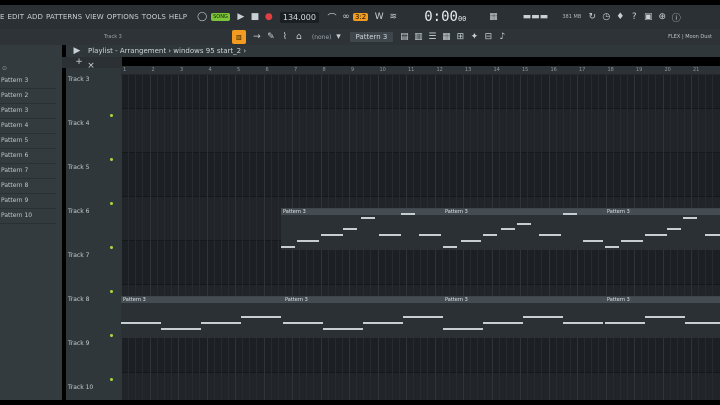 Image resolution: width=720 pixels, height=405 pixels. Describe the element at coordinates (269, 17) in the screenshot. I see `record-icon: ●` at that location.